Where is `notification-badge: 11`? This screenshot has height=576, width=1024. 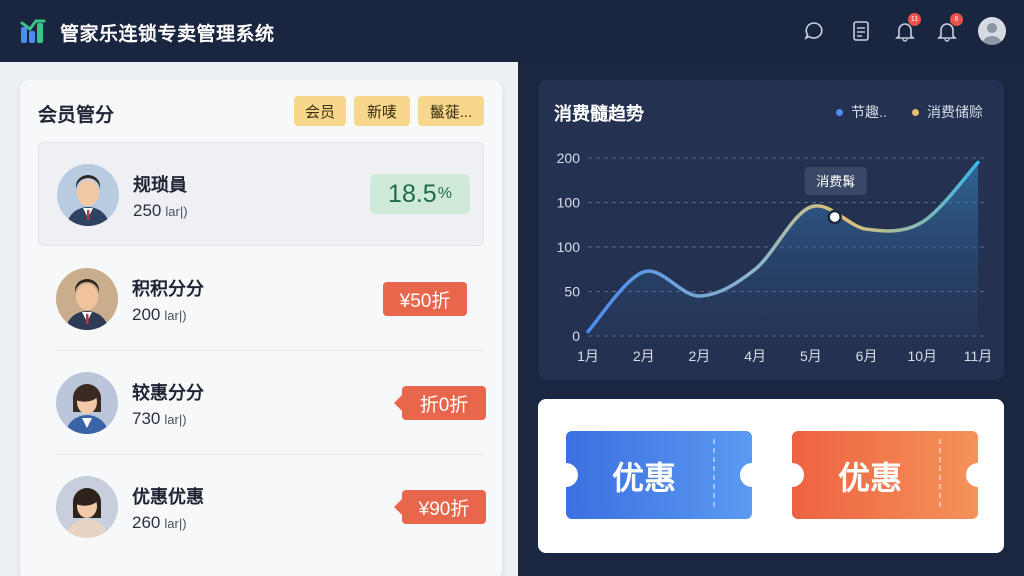 notification-badge: 11 is located at coordinates (914, 19).